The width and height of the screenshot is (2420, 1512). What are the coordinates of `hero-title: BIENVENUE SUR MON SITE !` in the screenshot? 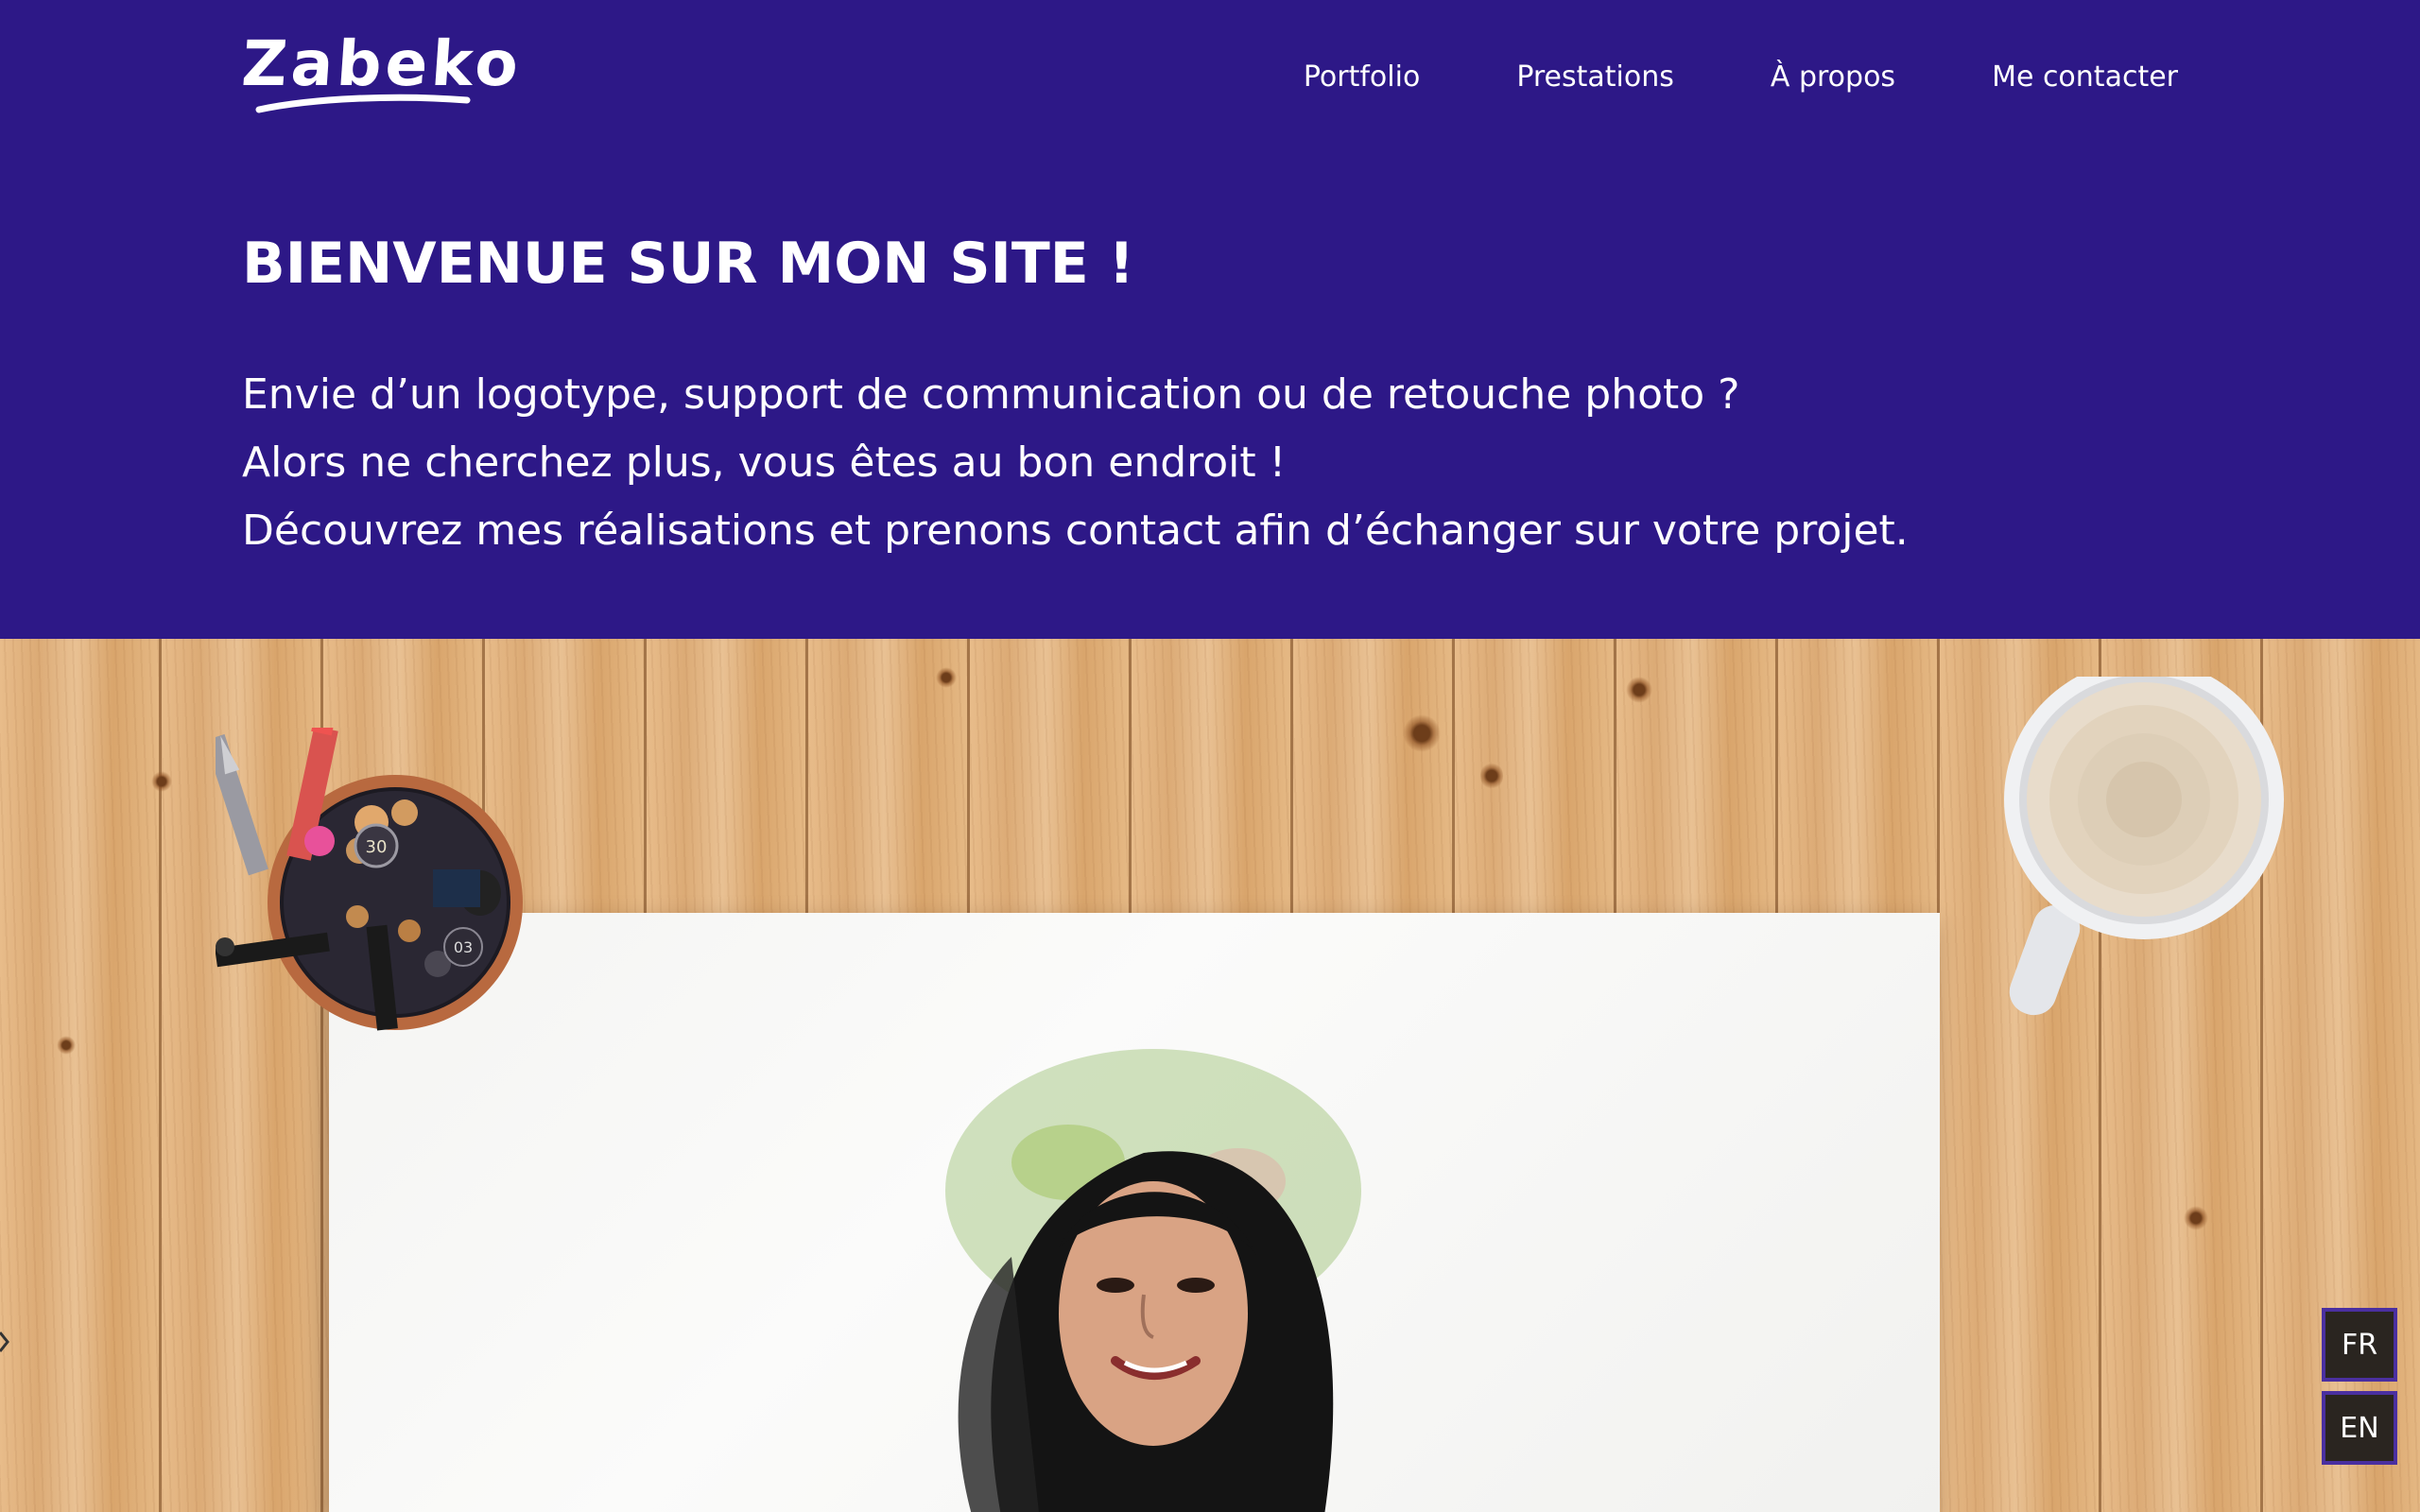 It's located at (689, 264).